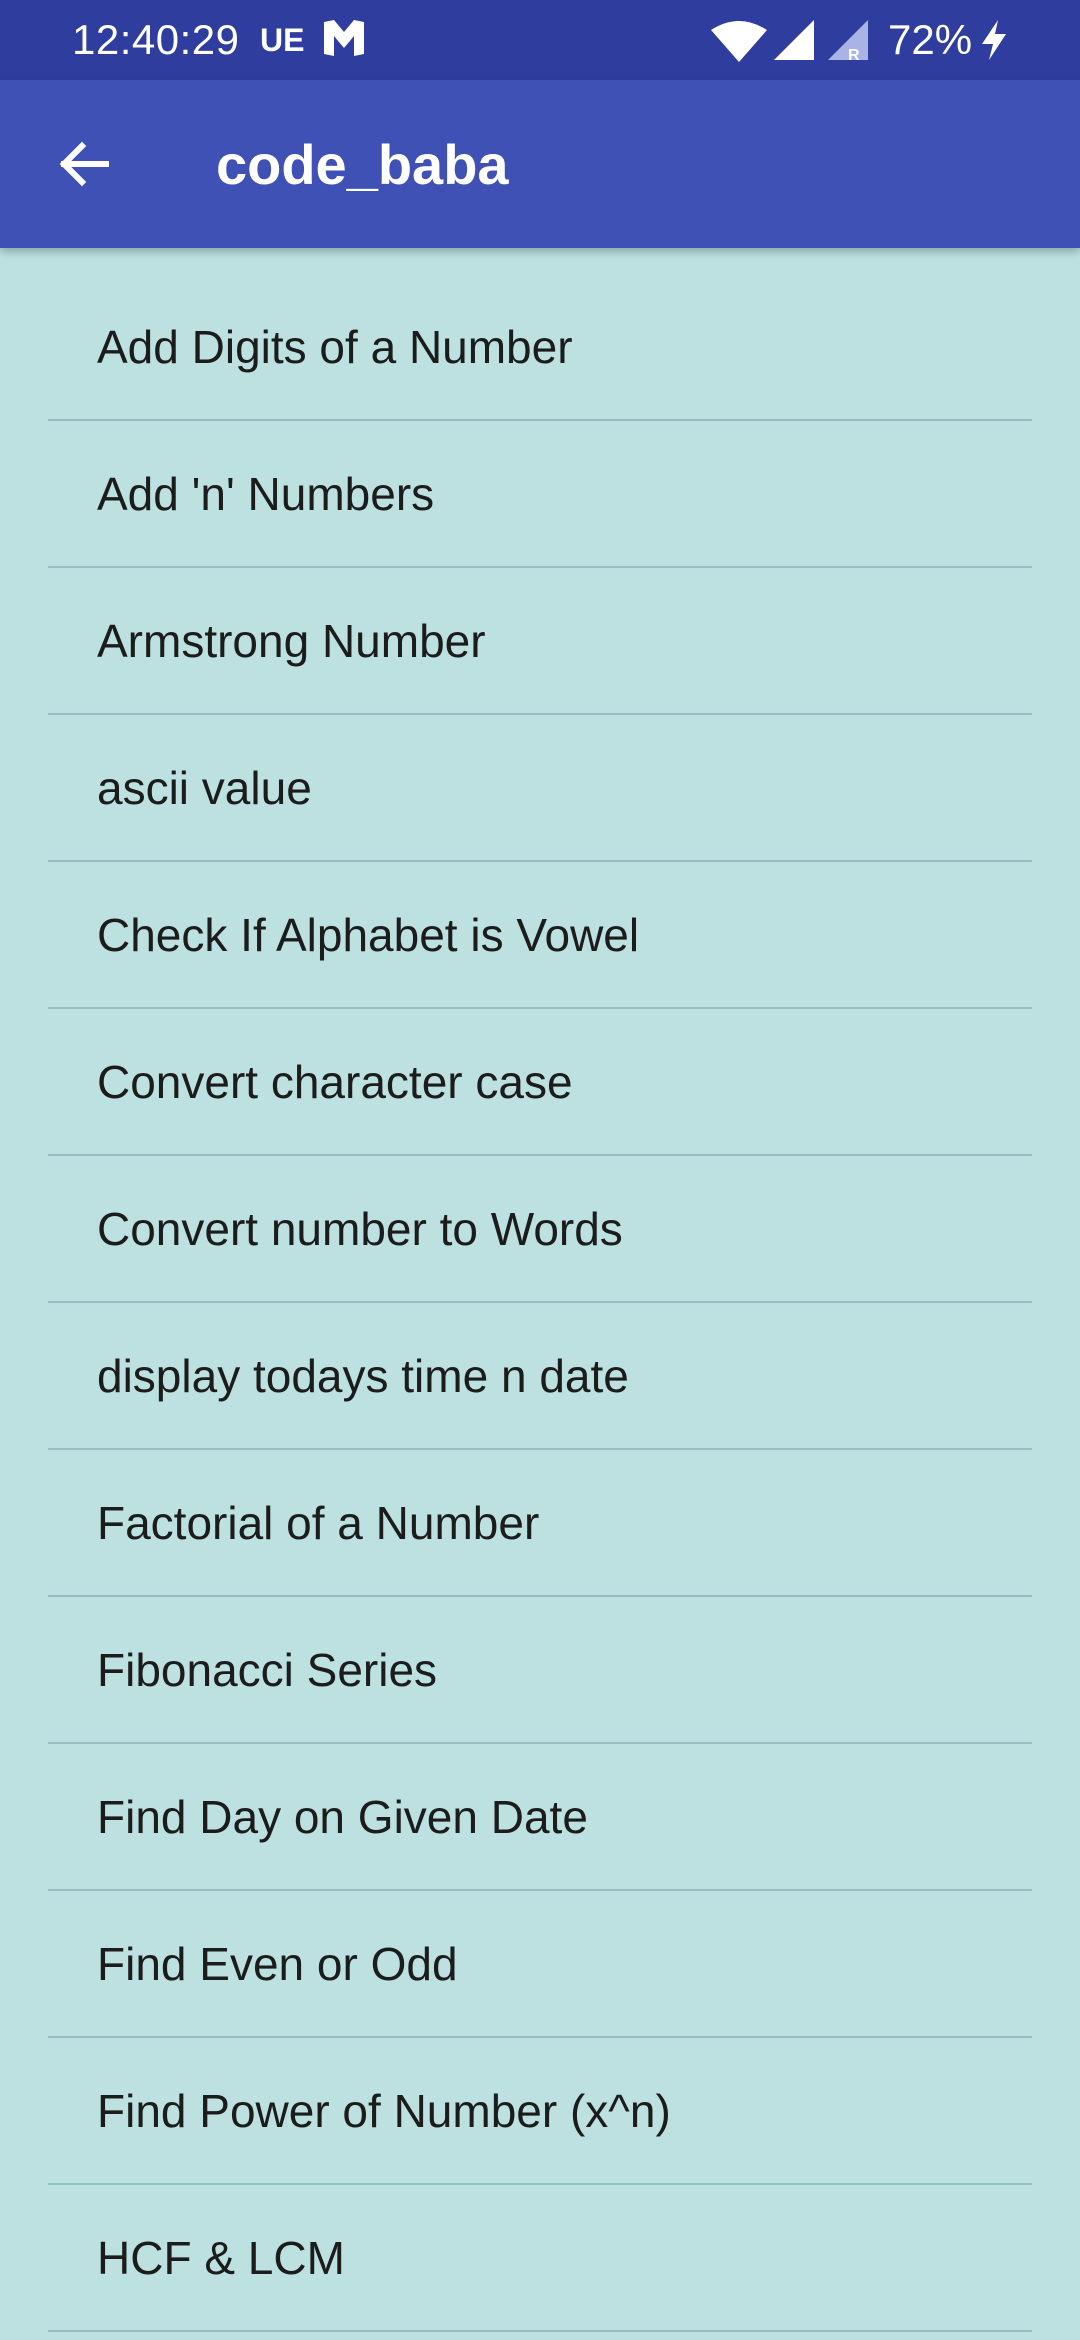 Image resolution: width=1080 pixels, height=2340 pixels. Describe the element at coordinates (344, 38) in the screenshot. I see `m-icon` at that location.